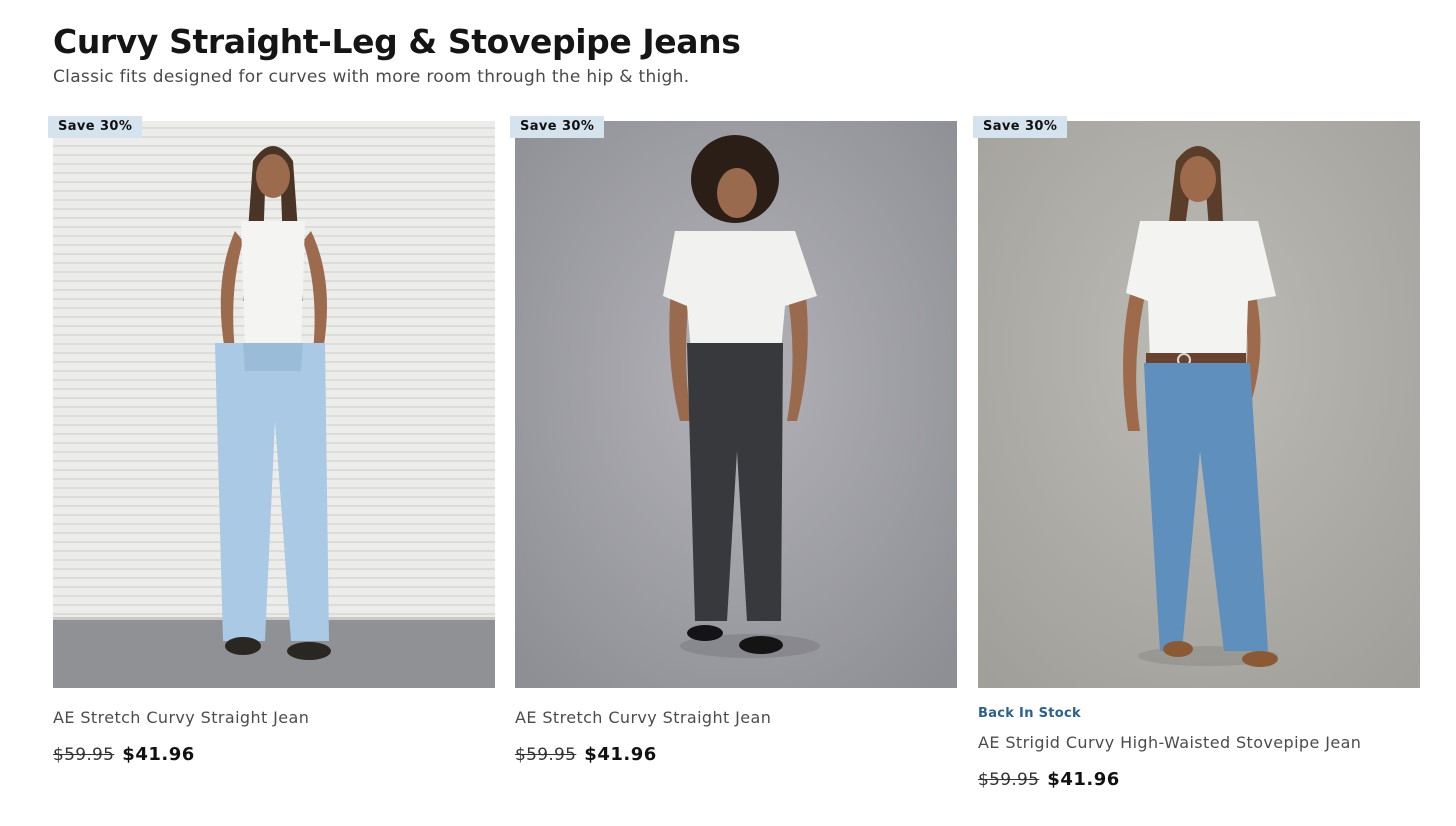  I want to click on page-title: Curvy Straight-Leg & Stovepipe Jeans, so click(397, 41).